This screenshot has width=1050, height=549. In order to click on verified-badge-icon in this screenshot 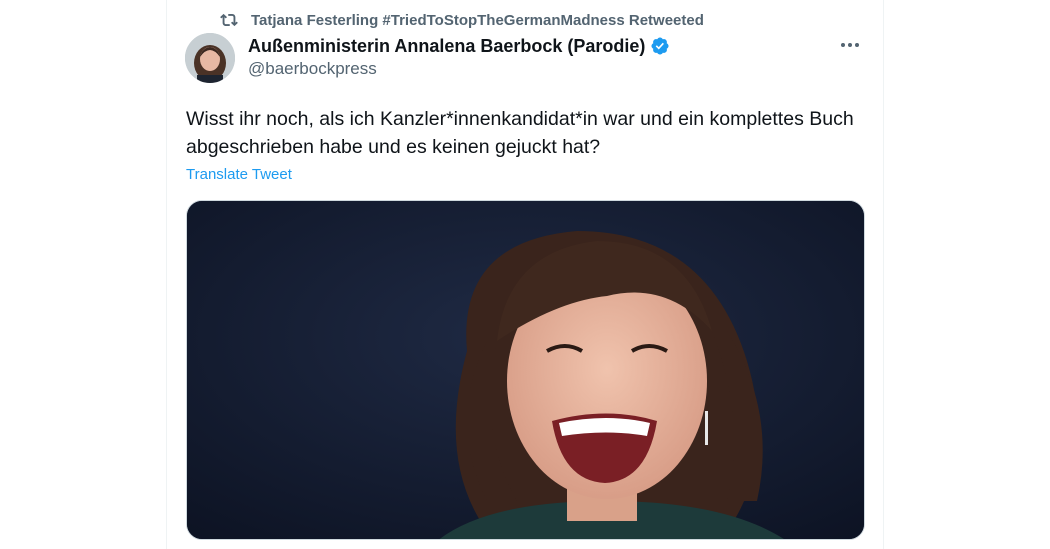, I will do `click(660, 46)`.